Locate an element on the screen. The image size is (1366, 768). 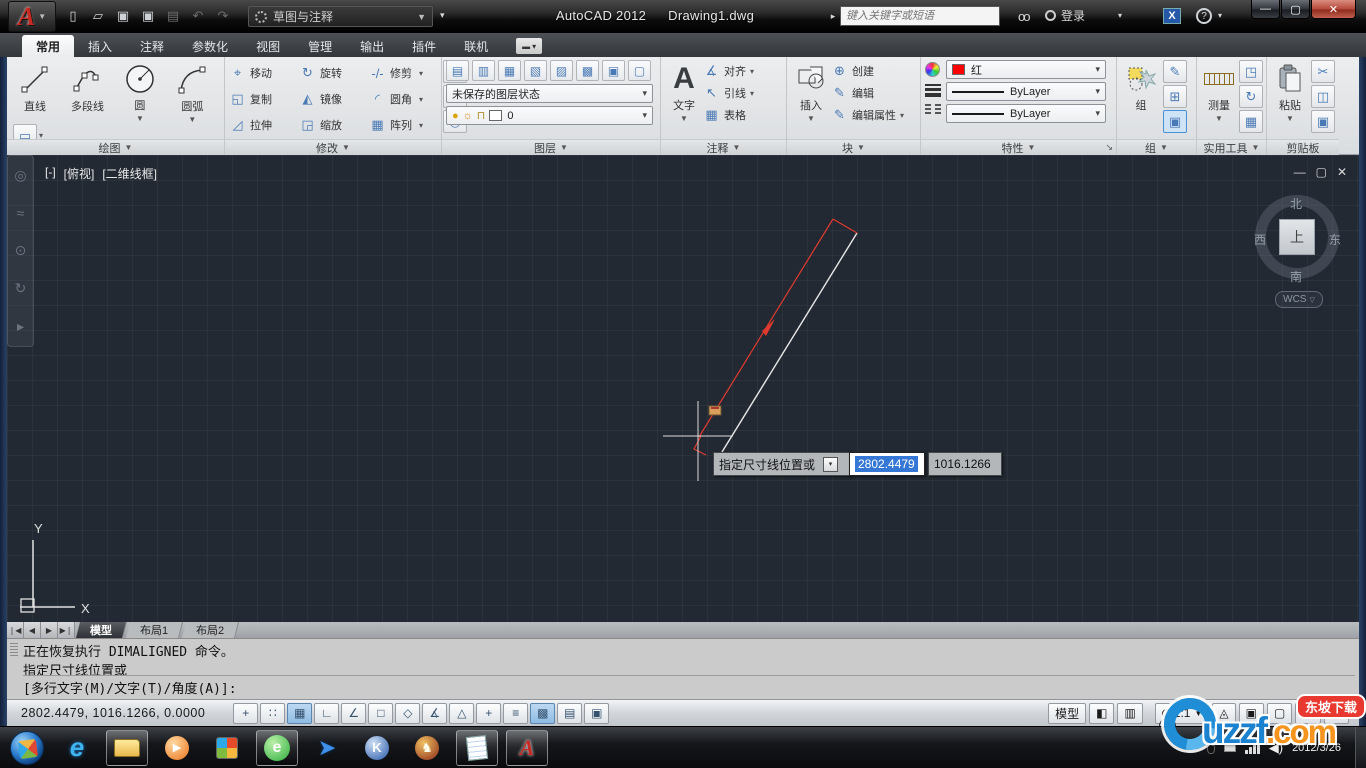
tab-online: 联机 is located at coordinates (476, 46).